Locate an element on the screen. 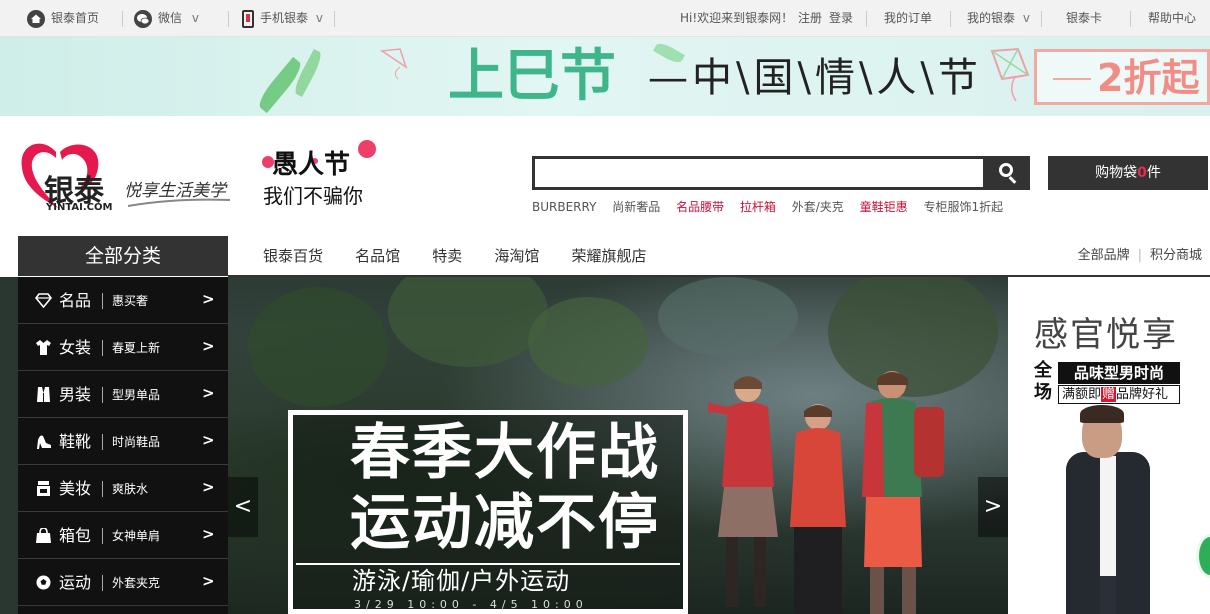  mobile-phone-icon is located at coordinates (248, 18).